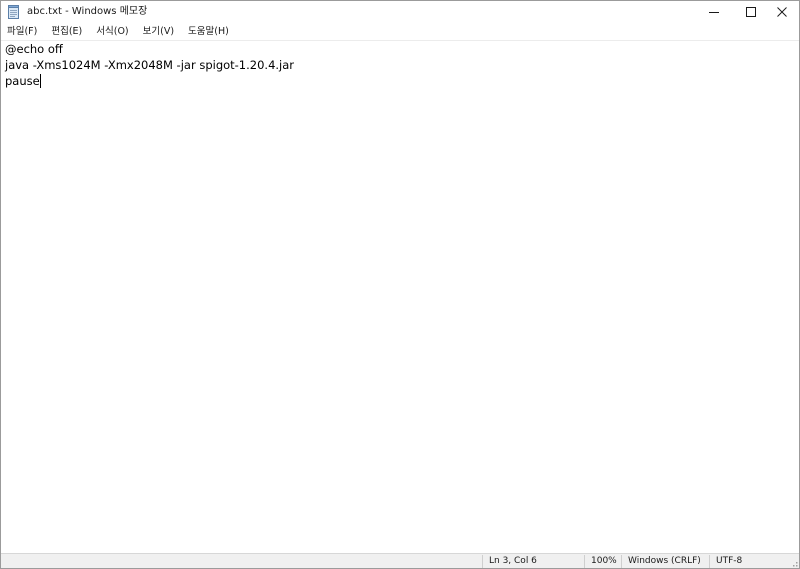 The image size is (800, 569). I want to click on close-button, so click(781, 12).